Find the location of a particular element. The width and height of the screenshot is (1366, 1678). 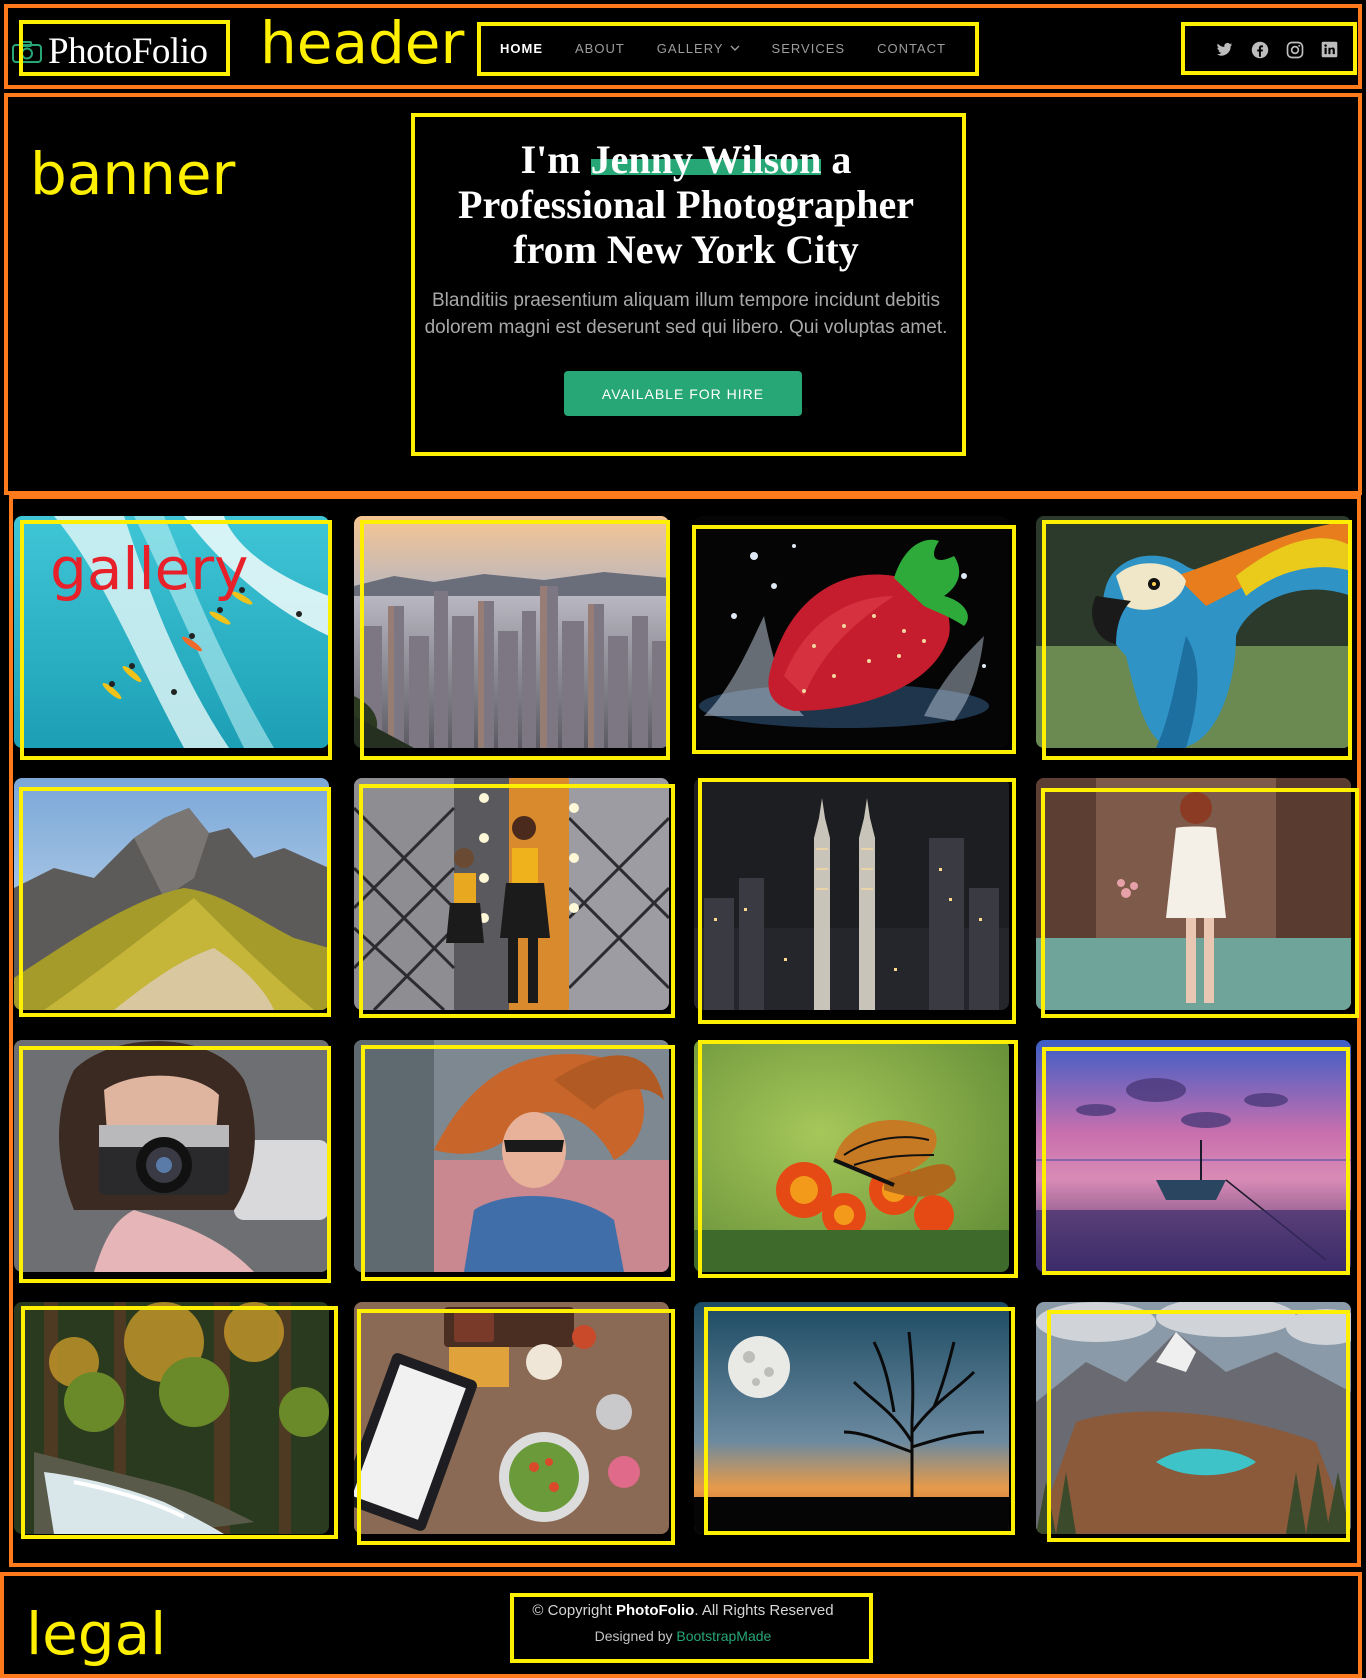

gallery-item-boat-lake is located at coordinates (1193, 1156).